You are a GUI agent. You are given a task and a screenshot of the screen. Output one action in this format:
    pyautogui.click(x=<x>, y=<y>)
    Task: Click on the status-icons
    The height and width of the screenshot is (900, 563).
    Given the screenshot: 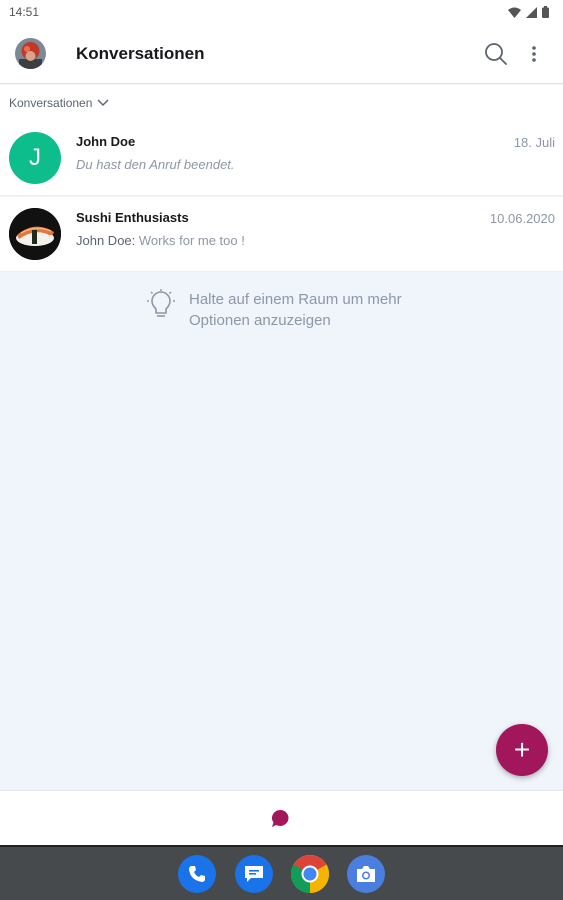 What is the action you would take?
    pyautogui.click(x=528, y=12)
    